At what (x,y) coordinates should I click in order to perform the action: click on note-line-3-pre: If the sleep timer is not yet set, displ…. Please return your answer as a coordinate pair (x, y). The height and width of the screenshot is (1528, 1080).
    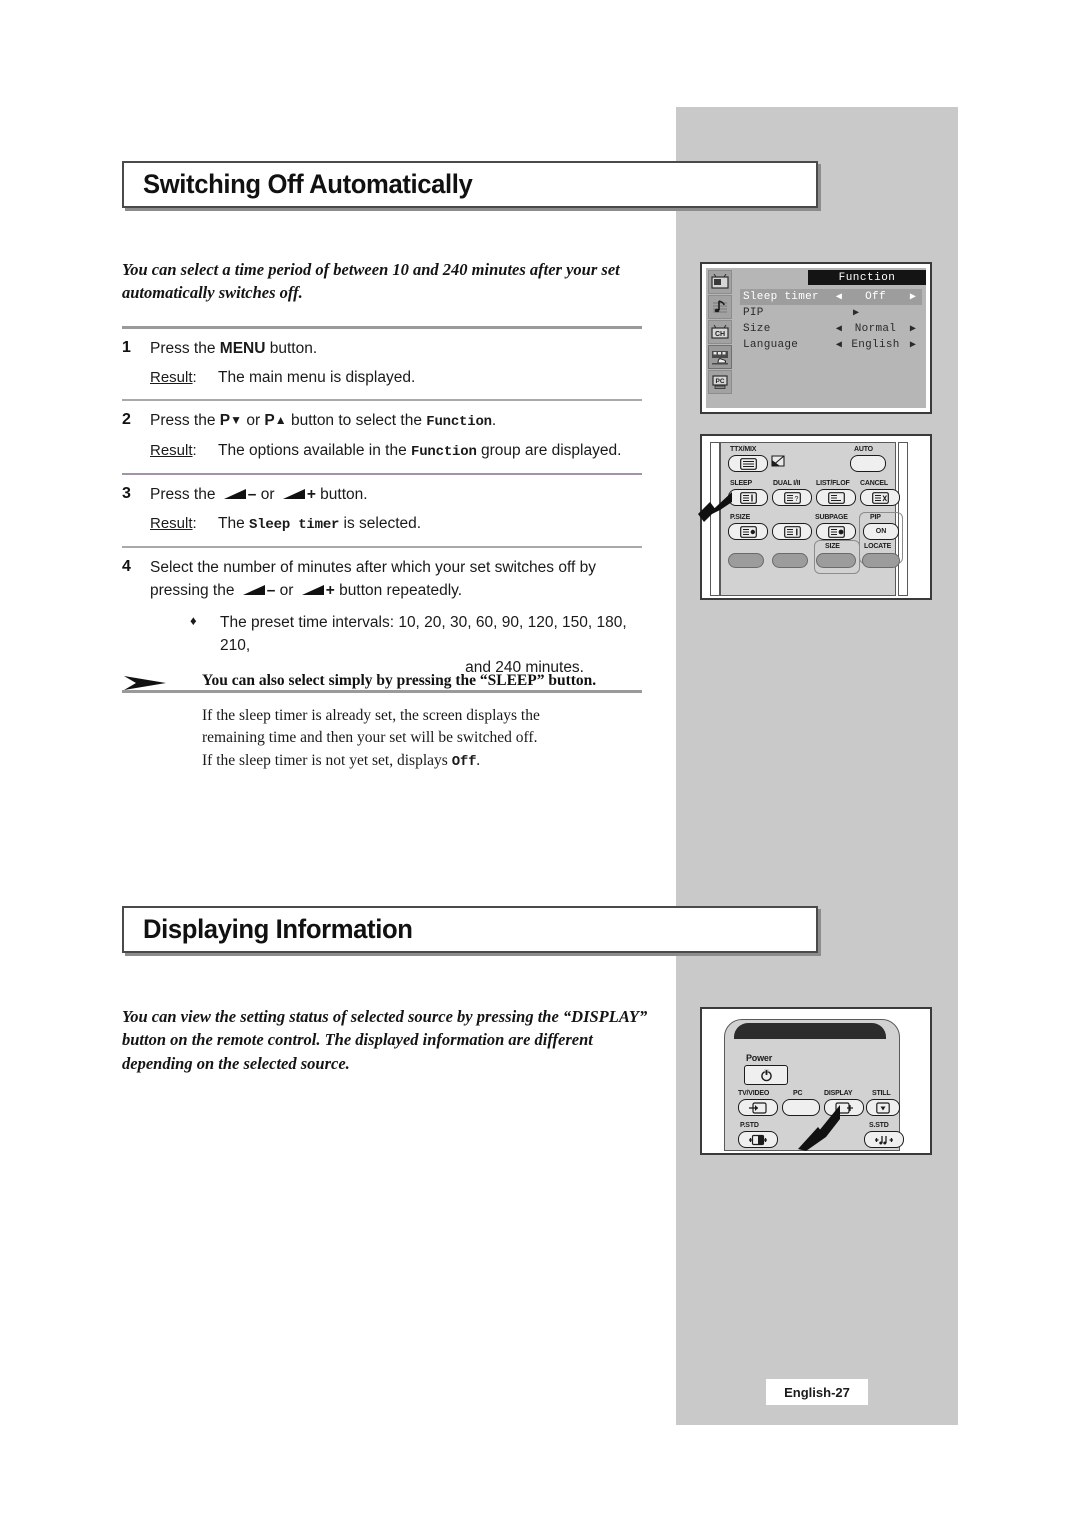
    Looking at the image, I should click on (327, 760).